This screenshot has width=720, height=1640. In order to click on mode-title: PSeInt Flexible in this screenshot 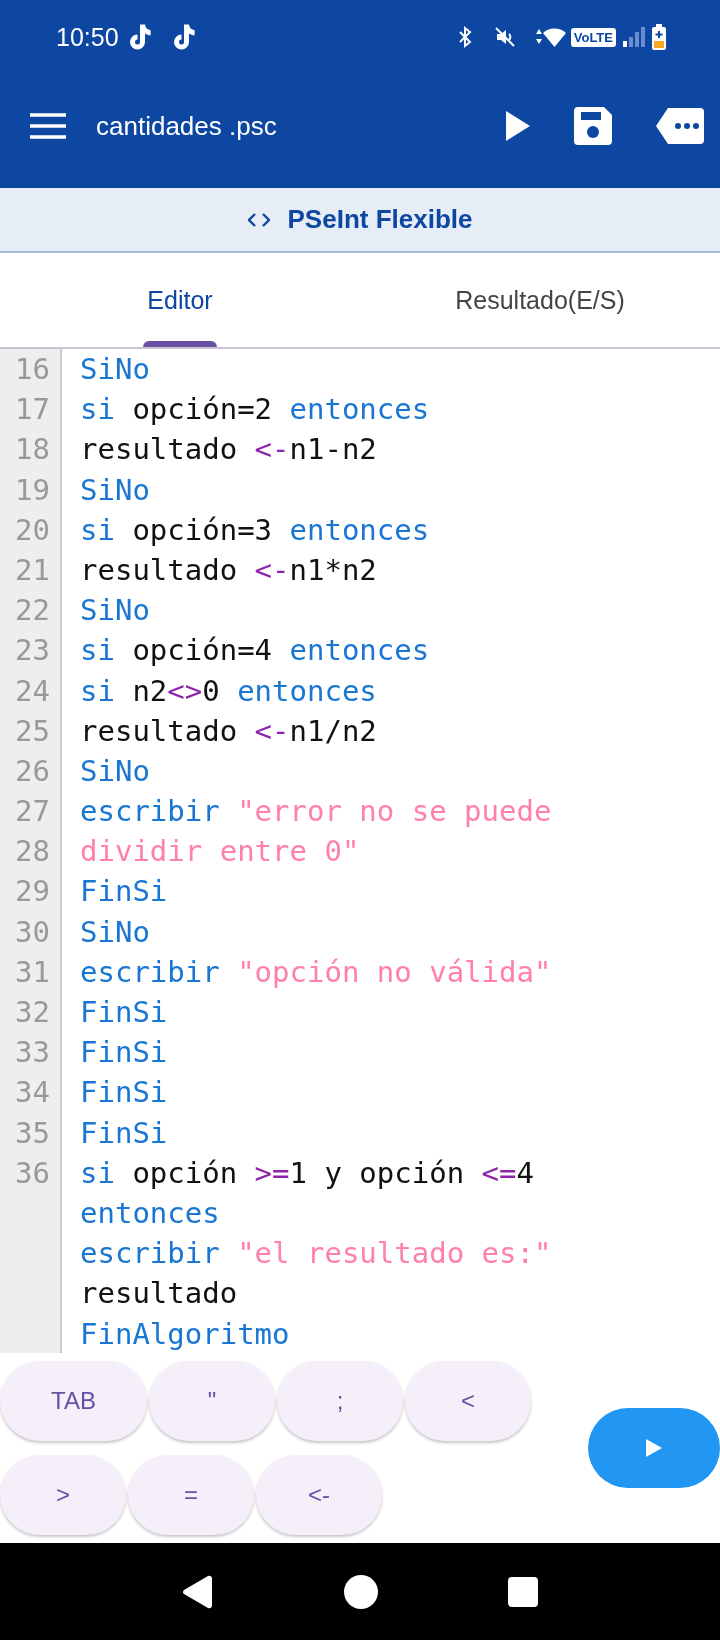, I will do `click(380, 219)`.